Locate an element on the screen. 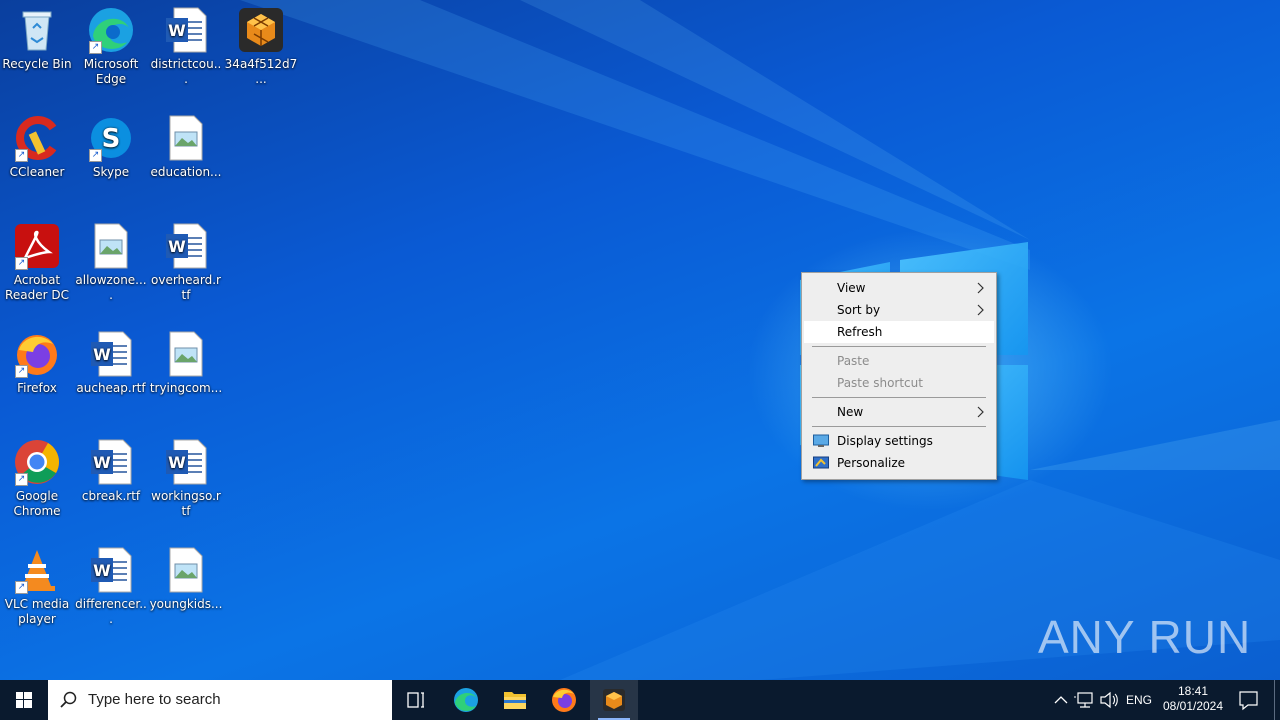 The height and width of the screenshot is (724, 1280). menu-item-label: Paste shortcut is located at coordinates (880, 383).